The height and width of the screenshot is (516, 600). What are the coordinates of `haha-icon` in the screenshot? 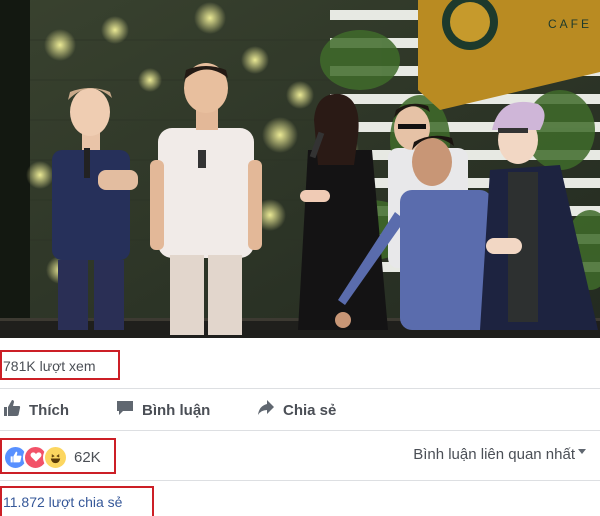 It's located at (55, 457).